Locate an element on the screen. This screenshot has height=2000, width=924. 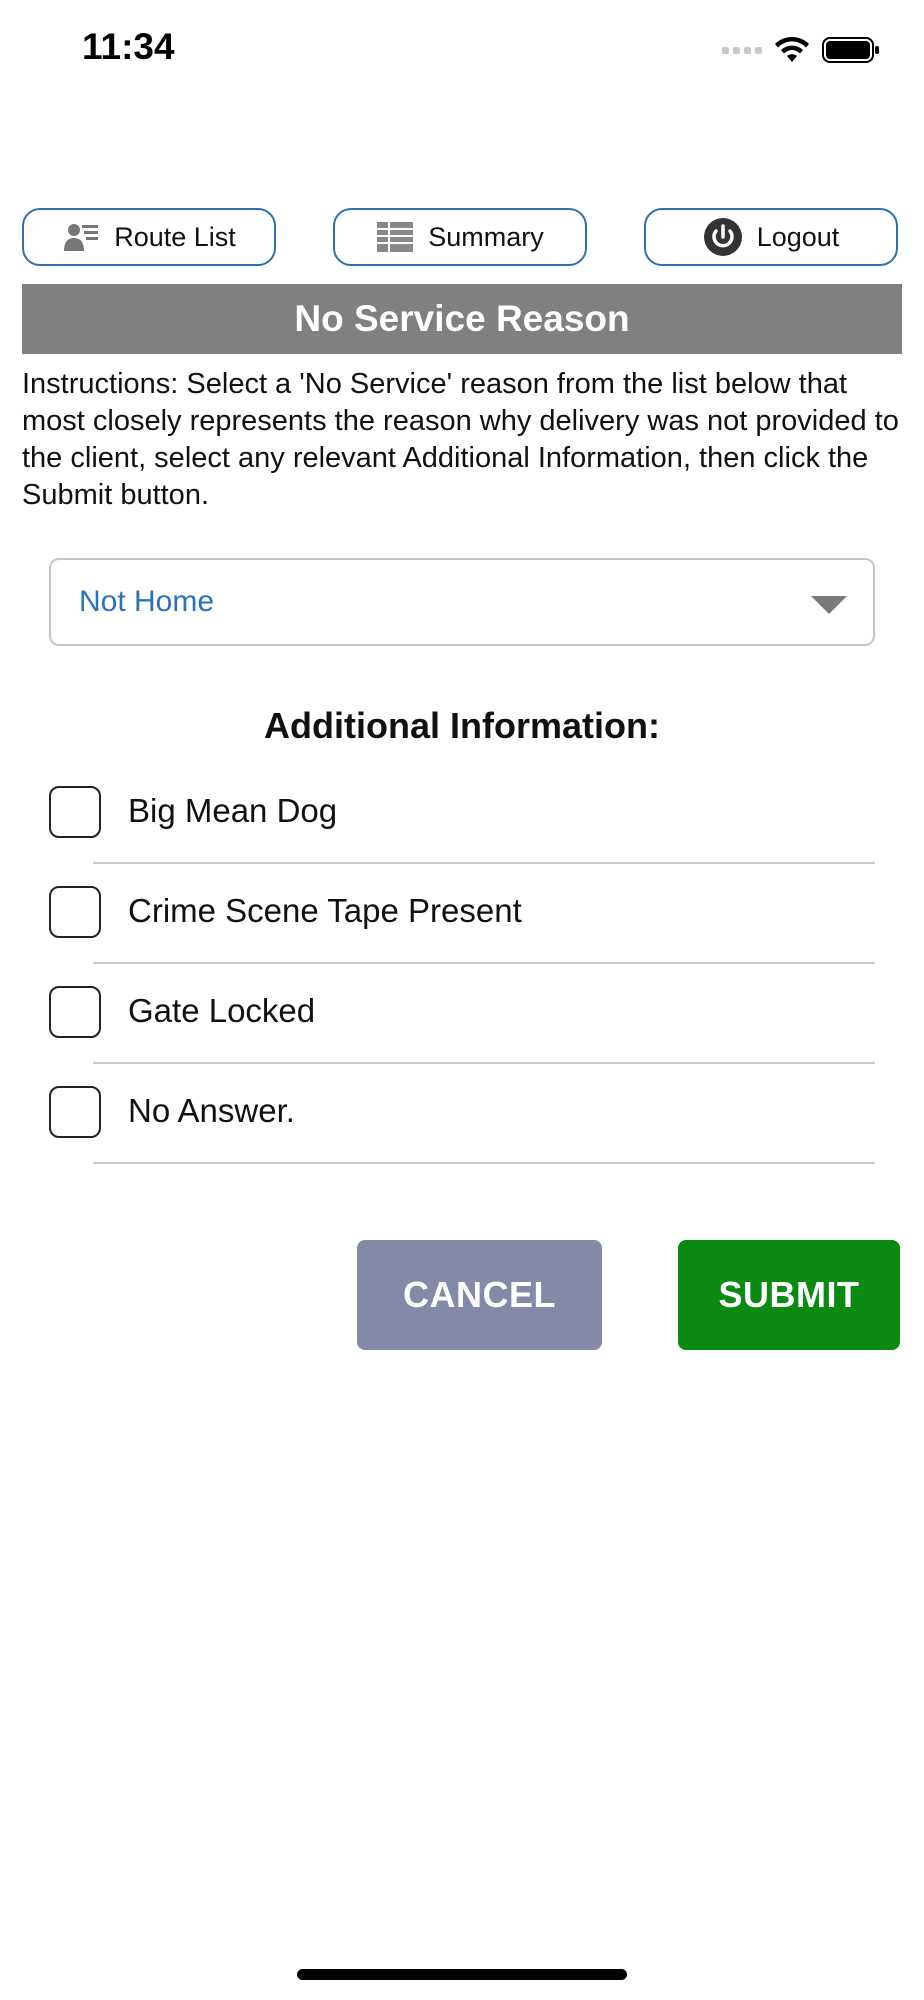
checkbox-label: Gate Locked is located at coordinates (222, 1010).